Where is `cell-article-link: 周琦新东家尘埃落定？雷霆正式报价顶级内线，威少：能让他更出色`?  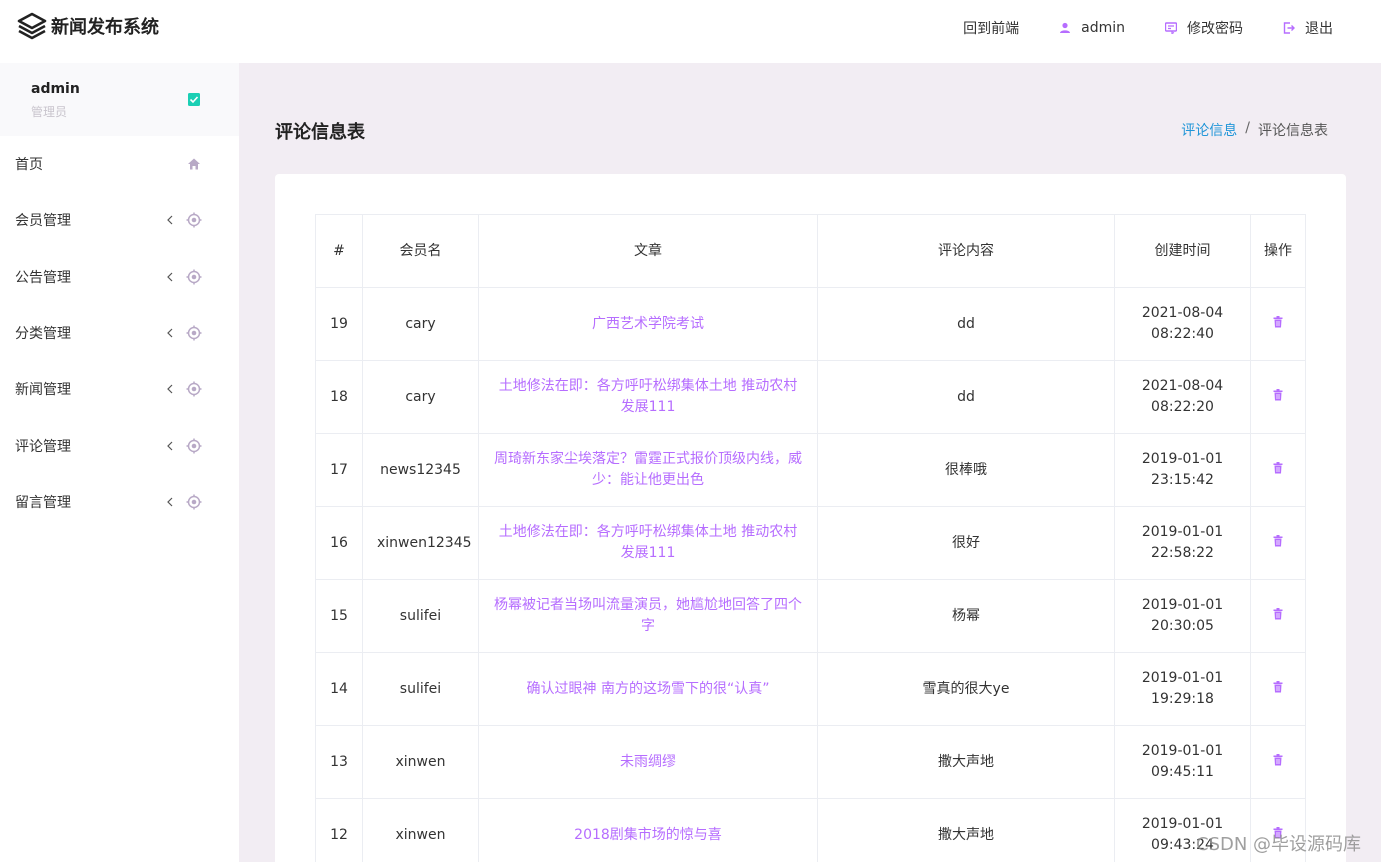
cell-article-link: 周琦新东家尘埃落定？雷霆正式报价顶级内线，威少：能让他更出色 is located at coordinates (648, 470).